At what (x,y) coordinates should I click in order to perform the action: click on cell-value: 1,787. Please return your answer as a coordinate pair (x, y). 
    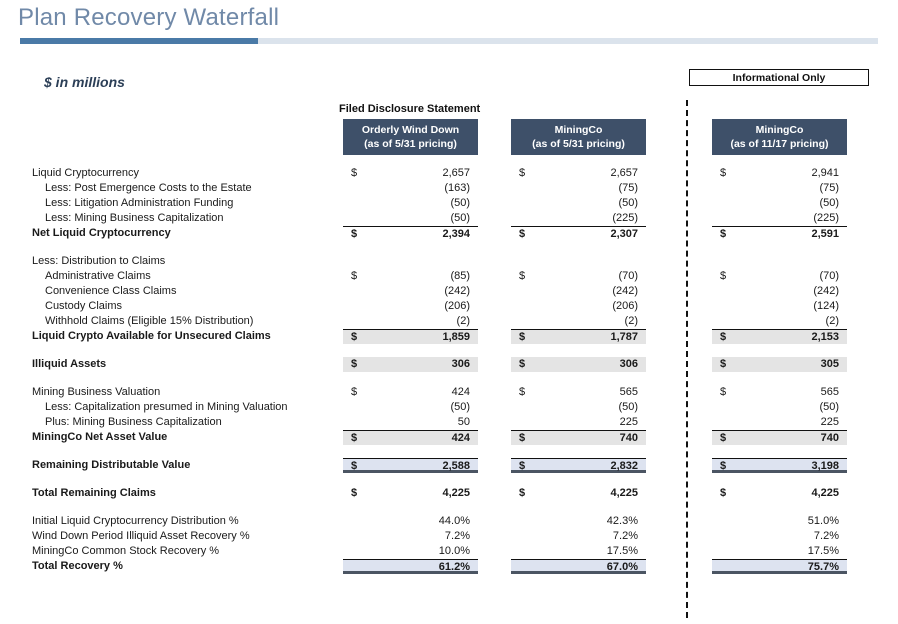
    Looking at the image, I should click on (624, 337).